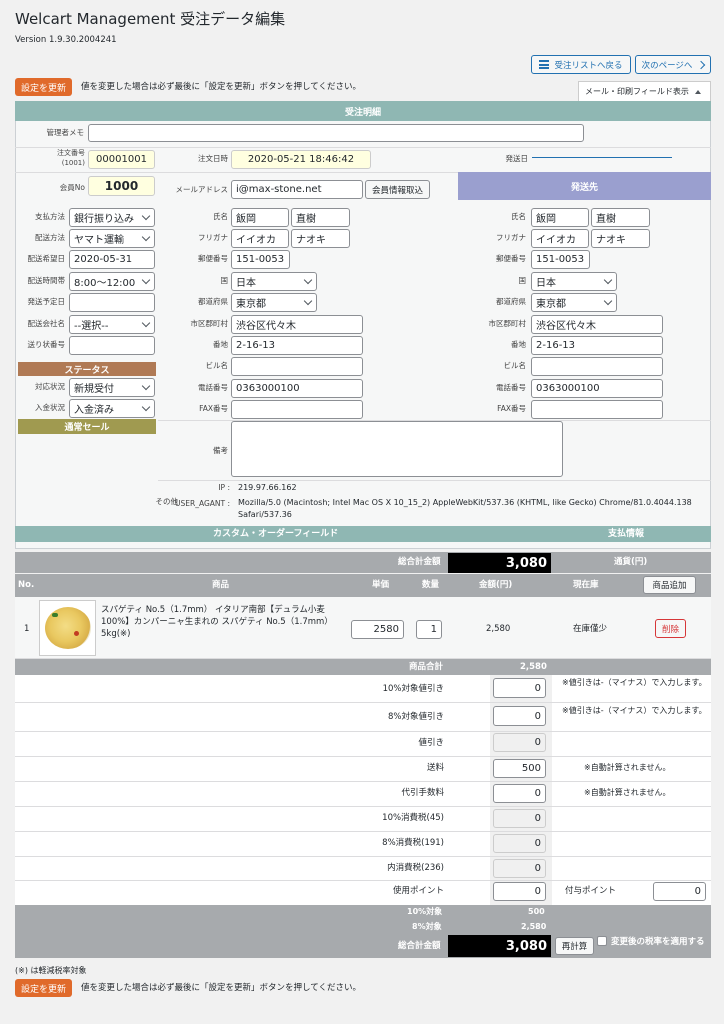 This screenshot has width=724, height=1024. Describe the element at coordinates (644, 91) in the screenshot. I see `mail-print-toggle: メール・印刷フィールド表示` at that location.